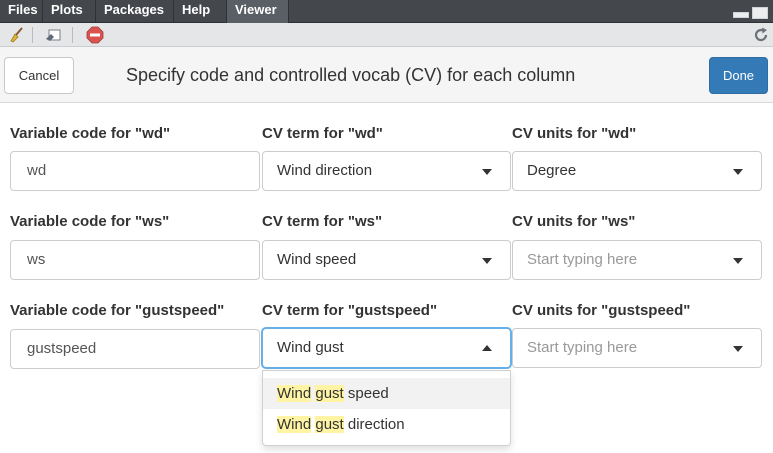  What do you see at coordinates (90, 221) in the screenshot?
I see `variable-code-label: Variable code for "ws"` at bounding box center [90, 221].